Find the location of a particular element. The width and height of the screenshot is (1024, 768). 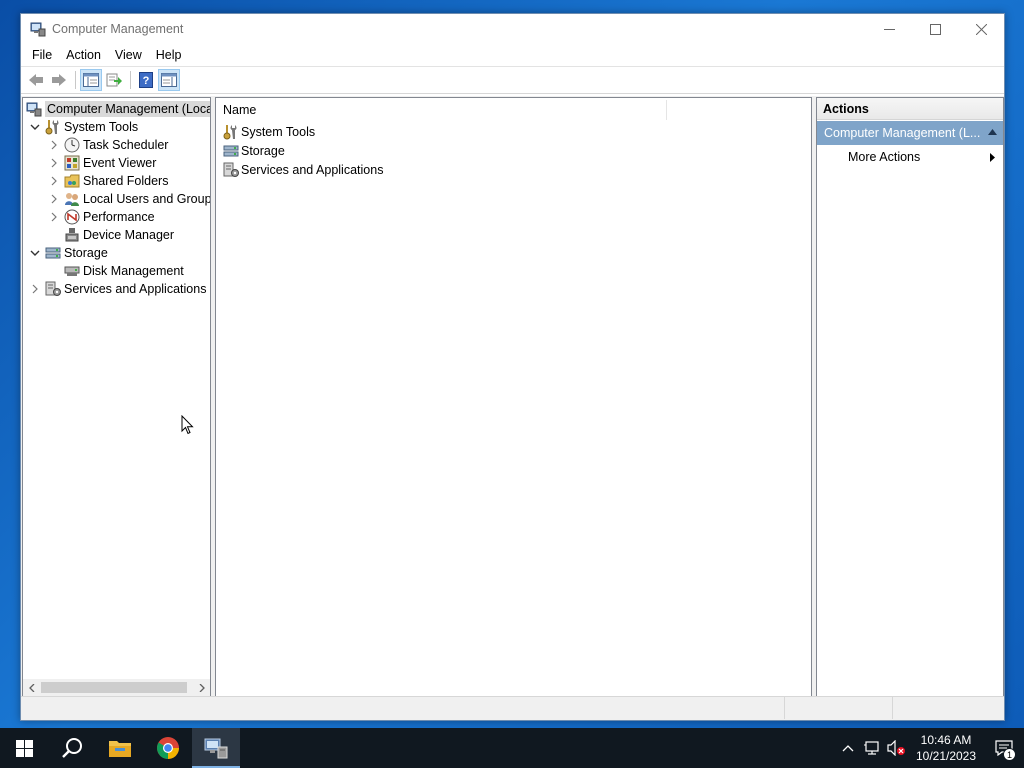

computer-management-taskbar-button is located at coordinates (216, 748).